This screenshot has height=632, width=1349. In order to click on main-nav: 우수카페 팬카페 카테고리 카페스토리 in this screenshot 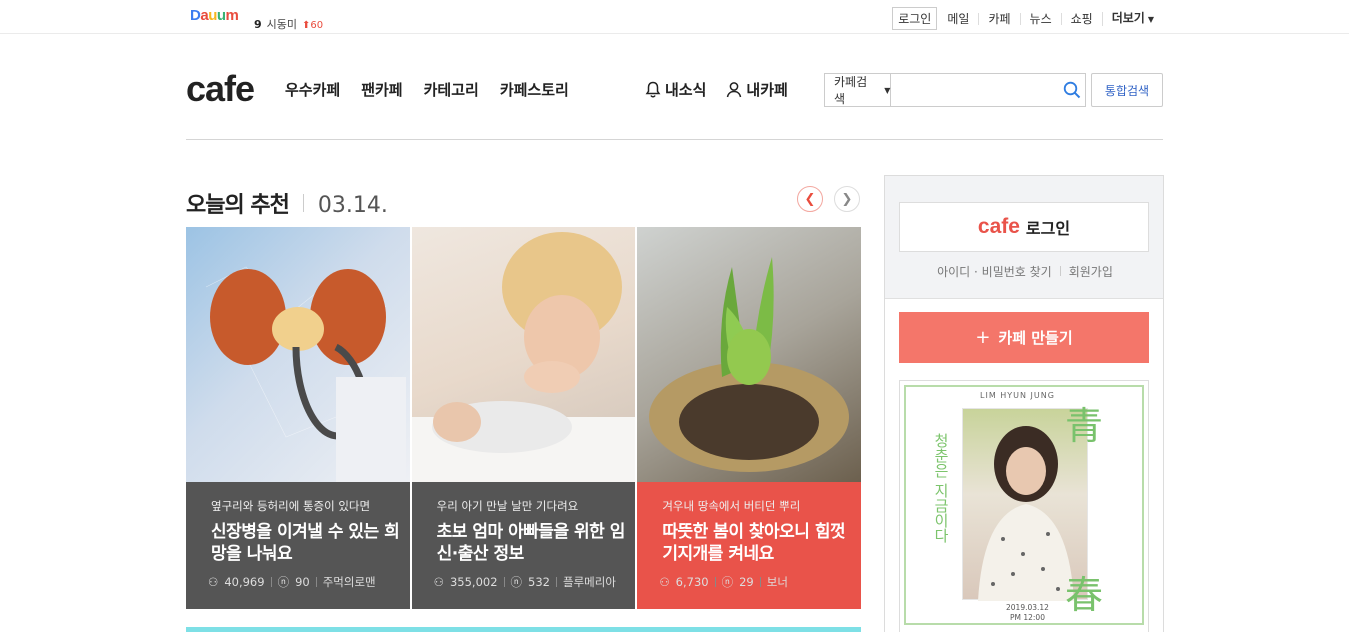, I will do `click(427, 89)`.